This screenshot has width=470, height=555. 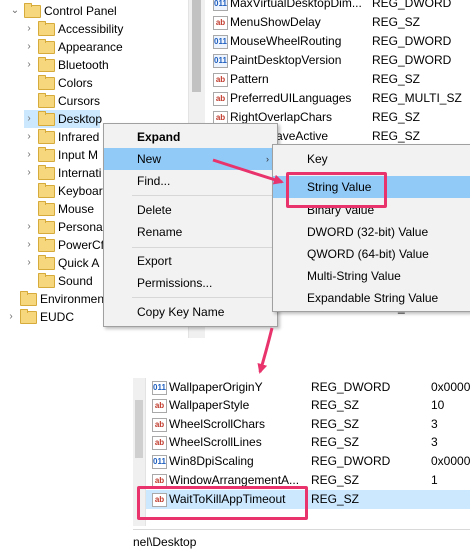 What do you see at coordinates (265, 350) in the screenshot?
I see `arrow-to-bottom-pane` at bounding box center [265, 350].